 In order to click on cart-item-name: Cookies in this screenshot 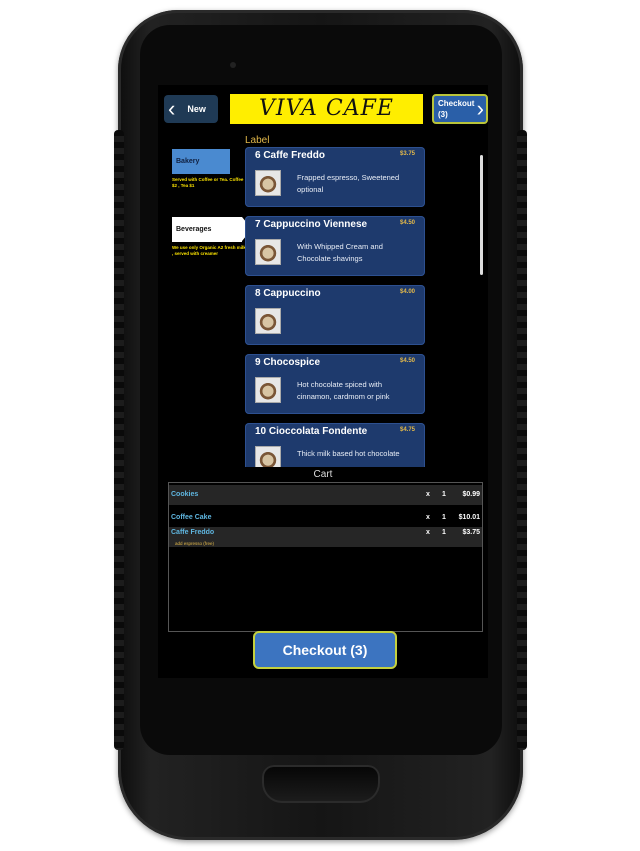, I will do `click(185, 494)`.